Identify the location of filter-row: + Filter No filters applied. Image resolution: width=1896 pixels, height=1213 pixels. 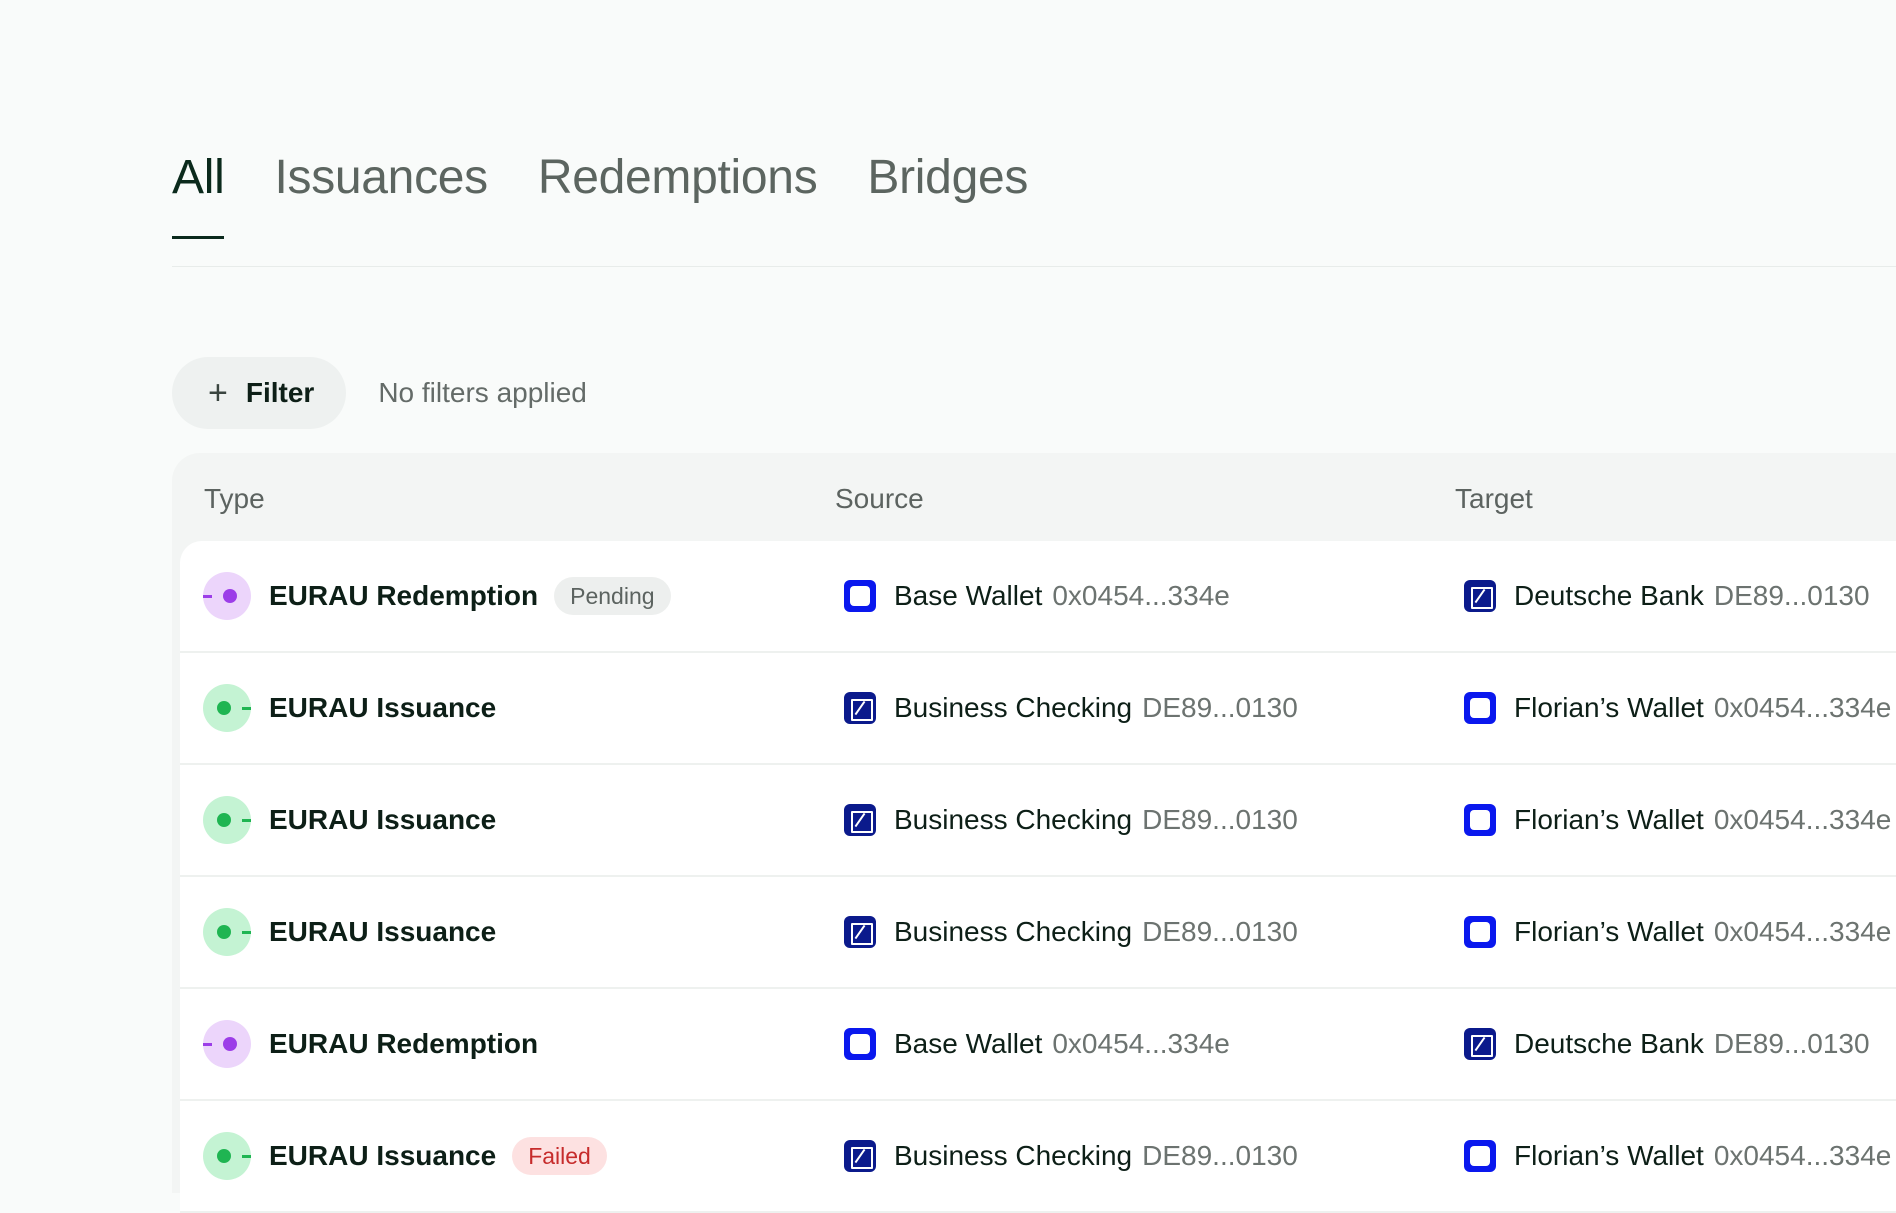
(379, 393).